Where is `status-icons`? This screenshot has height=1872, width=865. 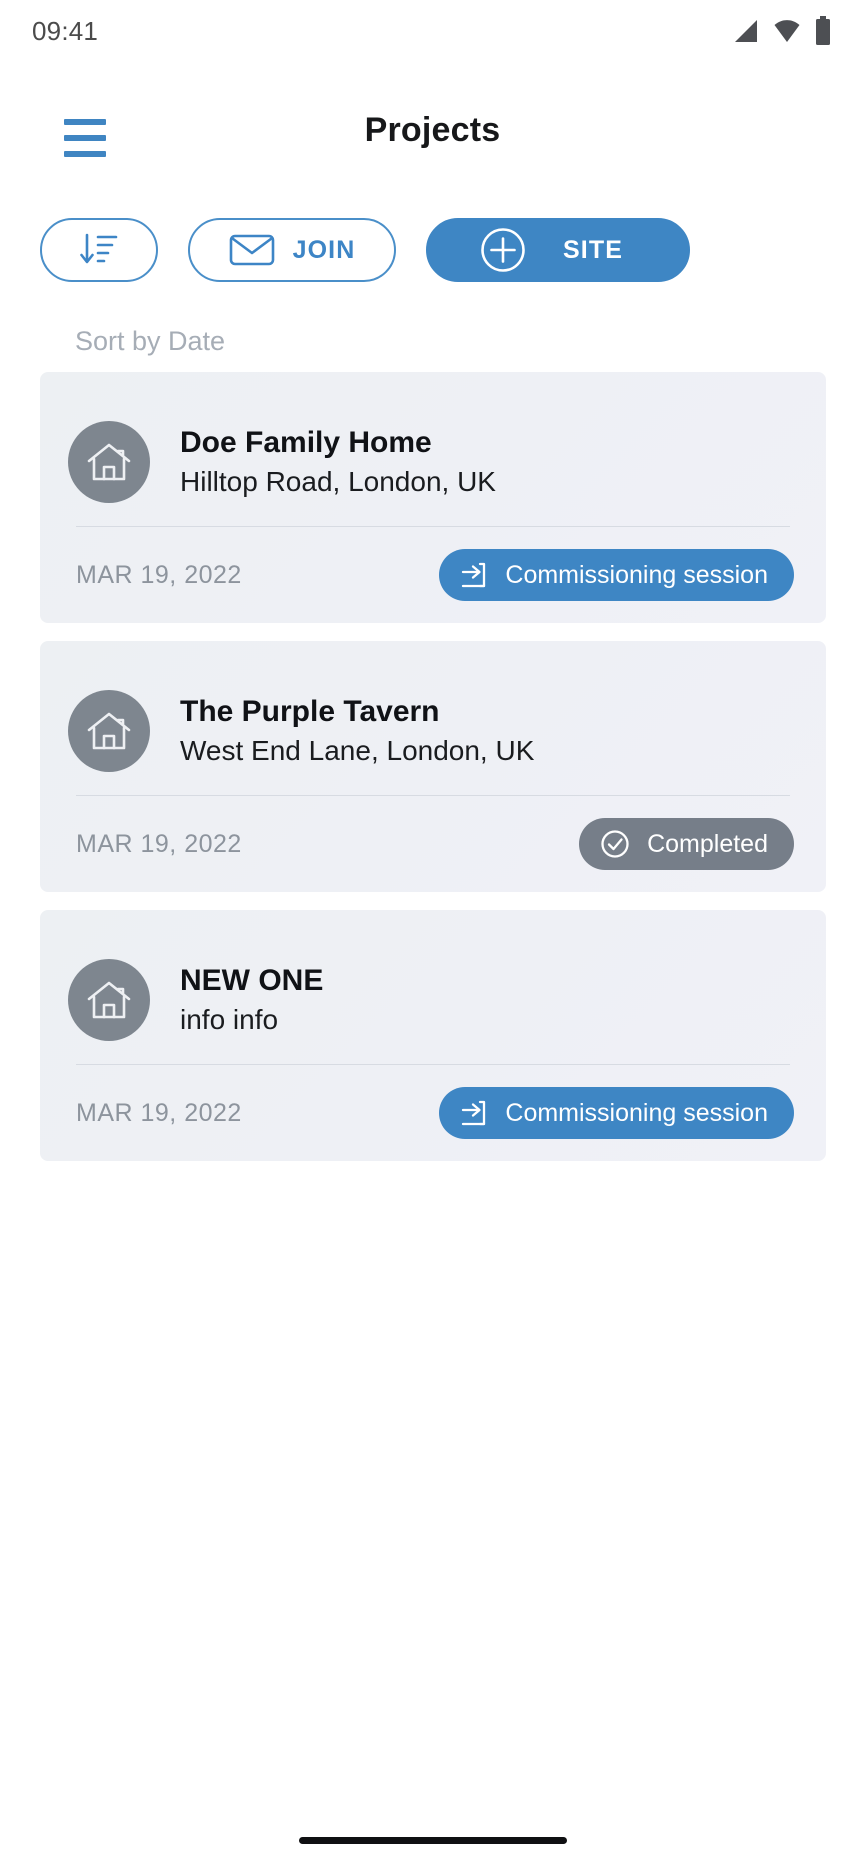
status-icons is located at coordinates (782, 31).